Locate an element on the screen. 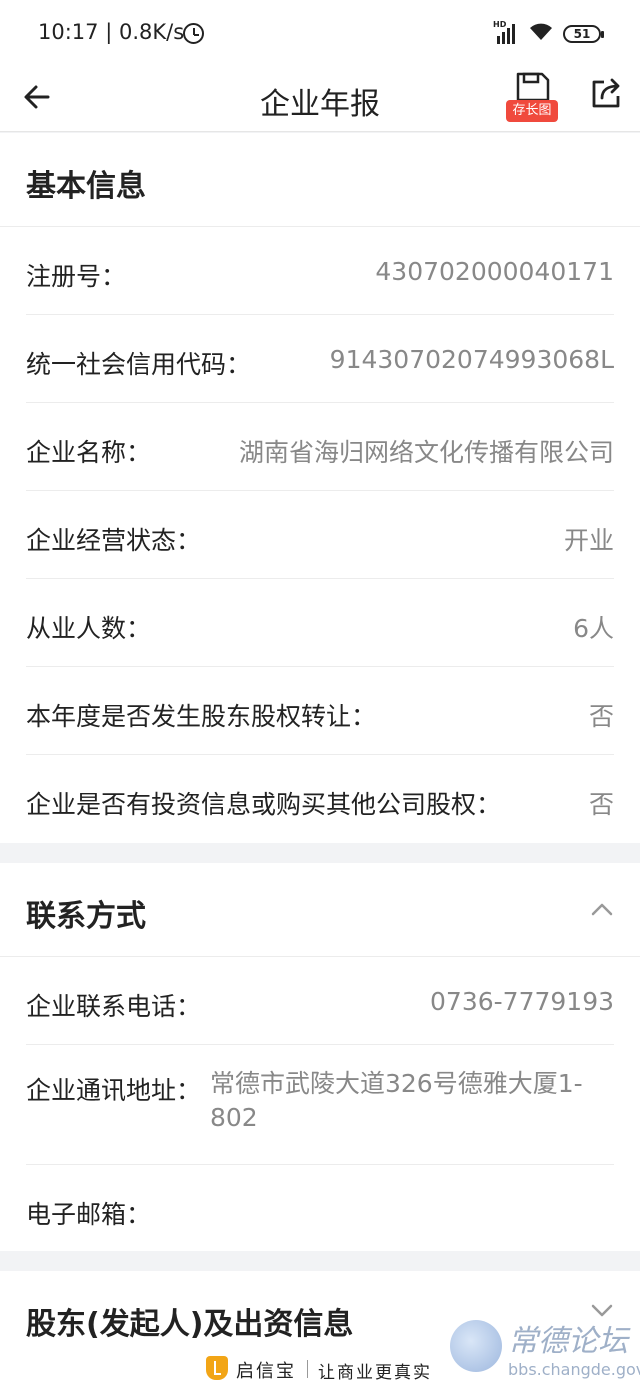  contact-row-address: 企业通讯地址： 常德市武陵大道326号德雅大厦1-802 is located at coordinates (320, 1105).